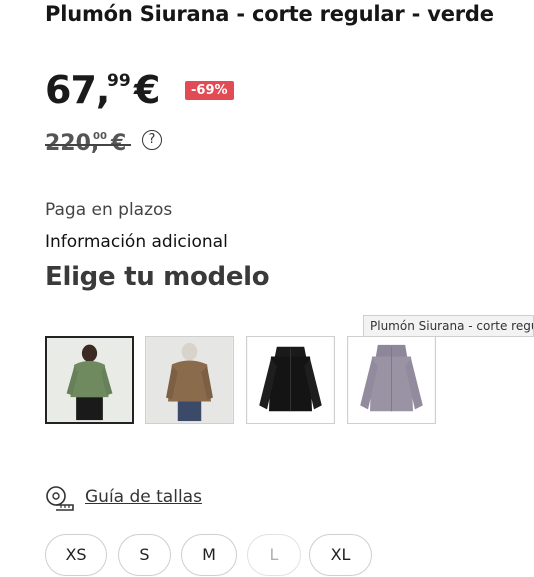 The image size is (534, 577). I want to click on size-selector: XS S M L XL, so click(289, 555).